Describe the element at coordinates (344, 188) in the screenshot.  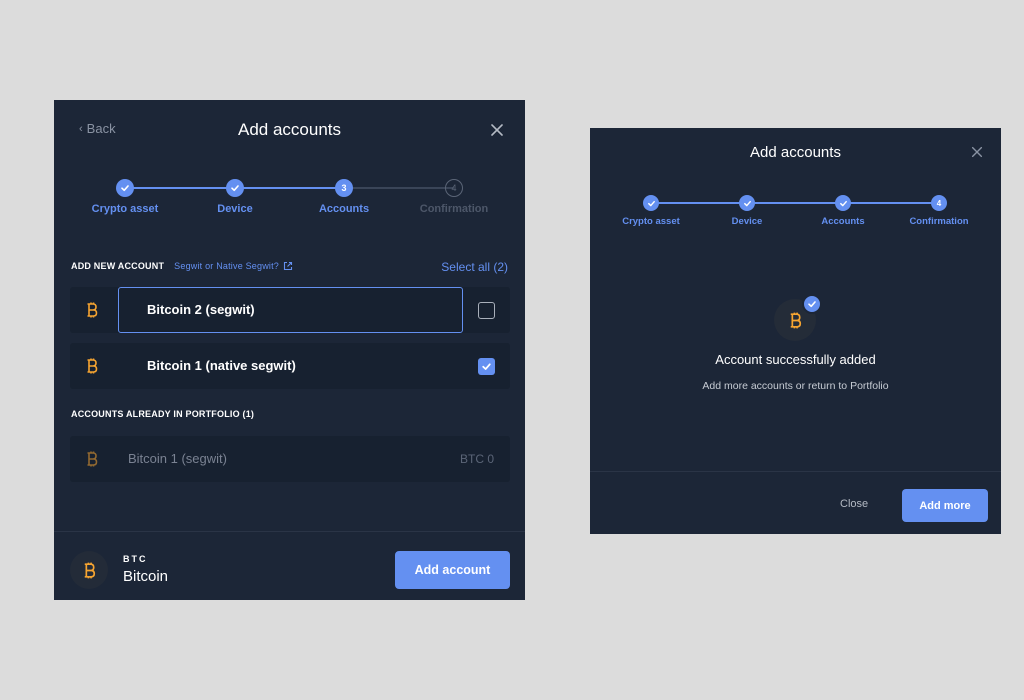
I see `step-number: 3` at that location.